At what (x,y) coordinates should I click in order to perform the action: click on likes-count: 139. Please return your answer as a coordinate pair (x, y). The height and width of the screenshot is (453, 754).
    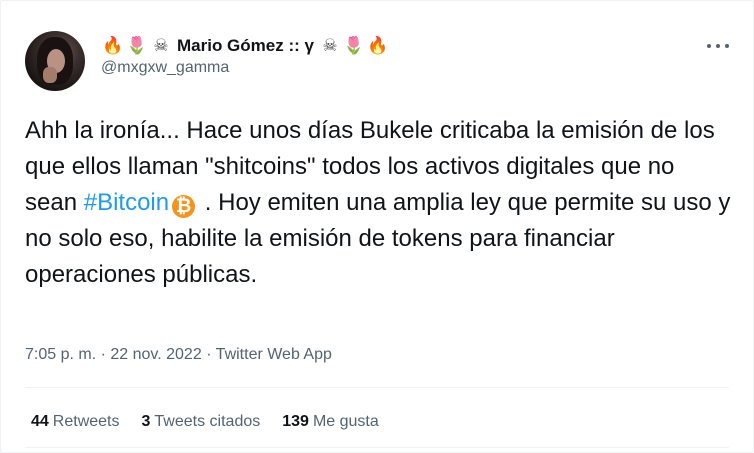
    Looking at the image, I should click on (295, 421).